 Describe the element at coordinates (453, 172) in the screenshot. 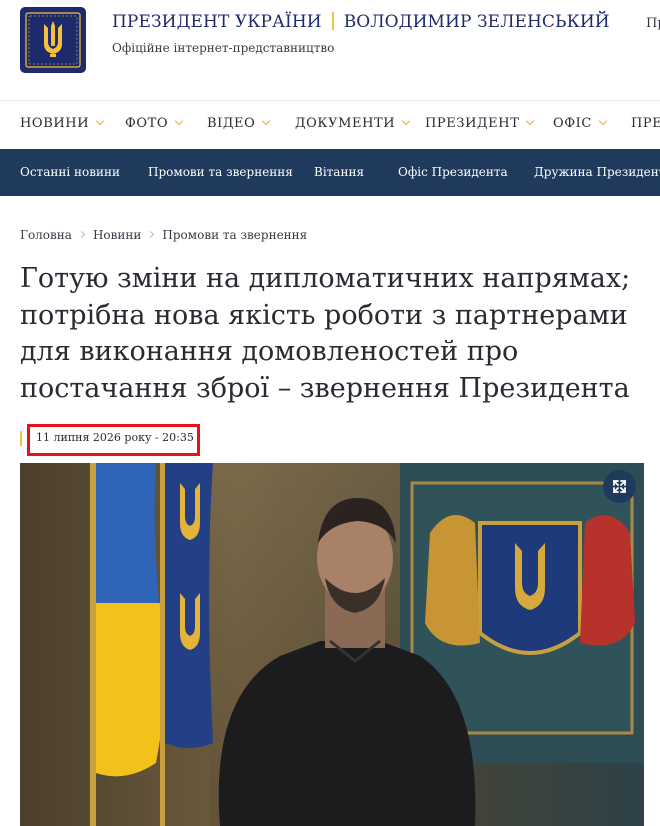

I see `subnav-item-office: Офіс Президента` at that location.